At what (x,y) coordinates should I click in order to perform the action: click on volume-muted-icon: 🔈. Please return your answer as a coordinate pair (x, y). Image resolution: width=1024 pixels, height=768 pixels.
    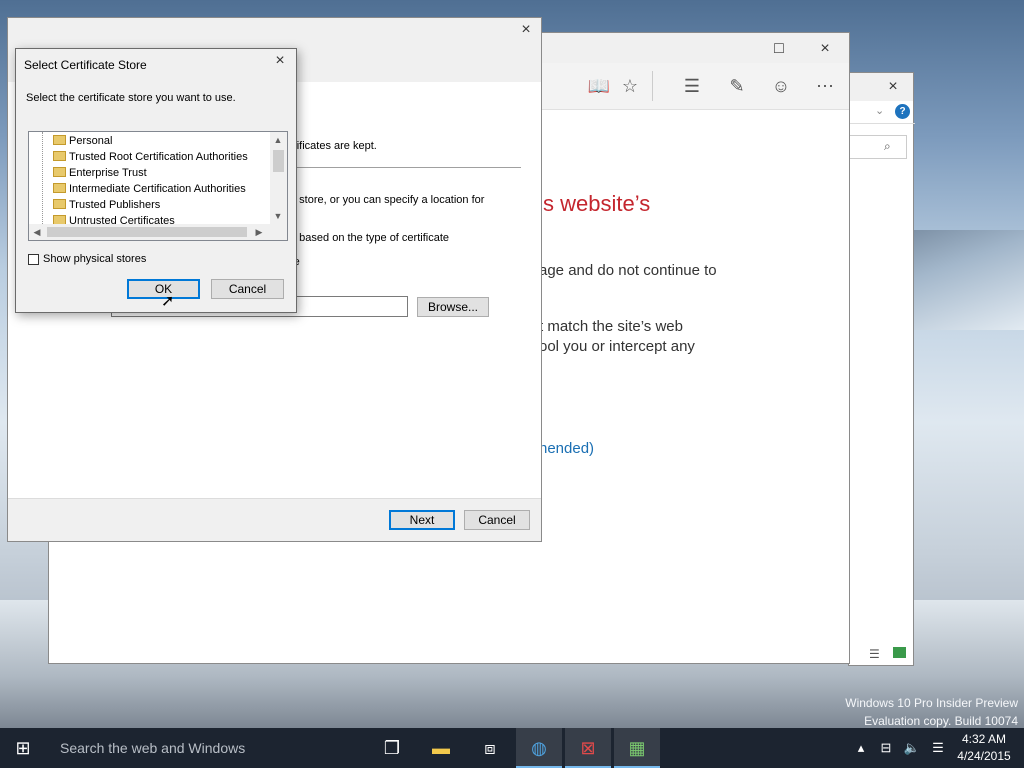
    Looking at the image, I should click on (912, 748).